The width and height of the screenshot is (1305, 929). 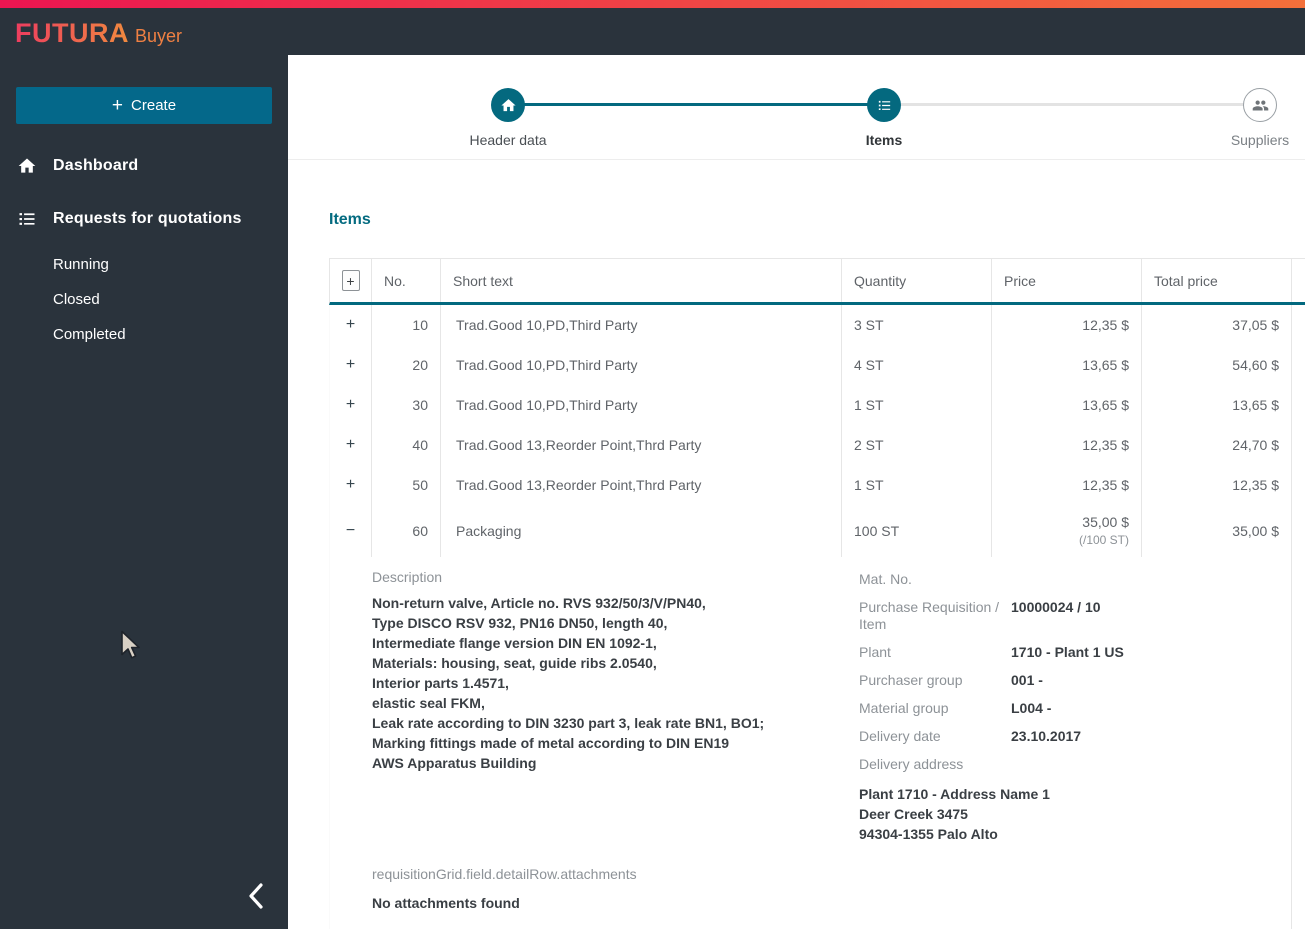 I want to click on detail-field-value: L004 -, so click(x=1031, y=708).